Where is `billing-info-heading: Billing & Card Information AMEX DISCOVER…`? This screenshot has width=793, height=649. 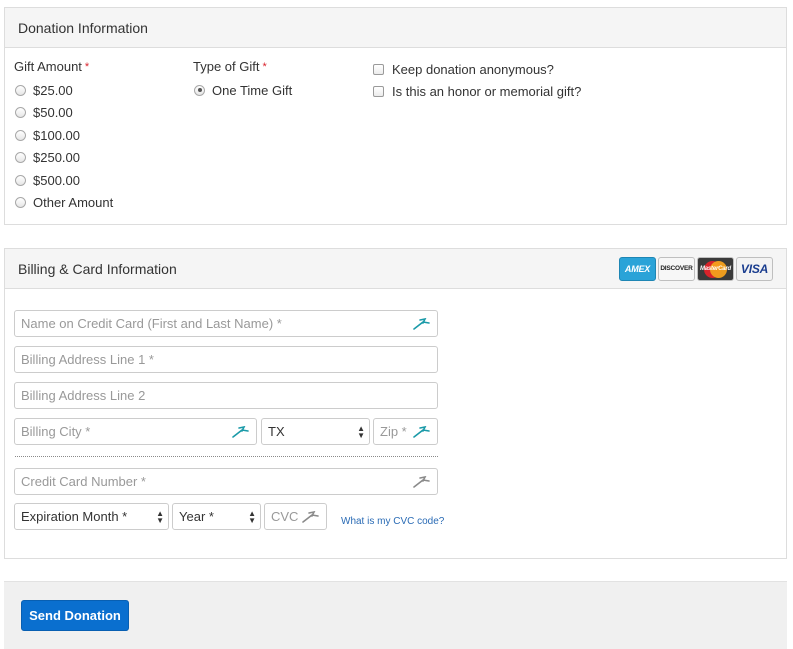
billing-info-heading: Billing & Card Information AMEX DISCOVER… is located at coordinates (395, 269).